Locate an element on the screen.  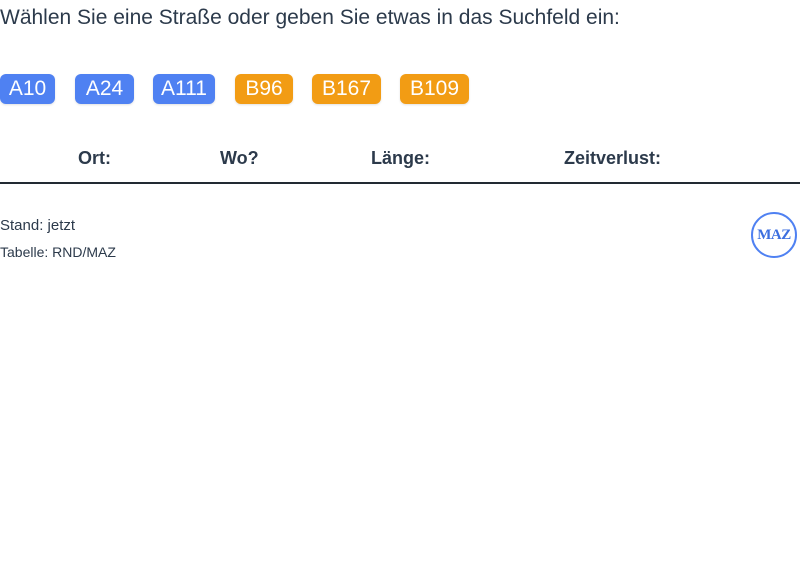
road-chip-b96: B96 is located at coordinates (264, 89).